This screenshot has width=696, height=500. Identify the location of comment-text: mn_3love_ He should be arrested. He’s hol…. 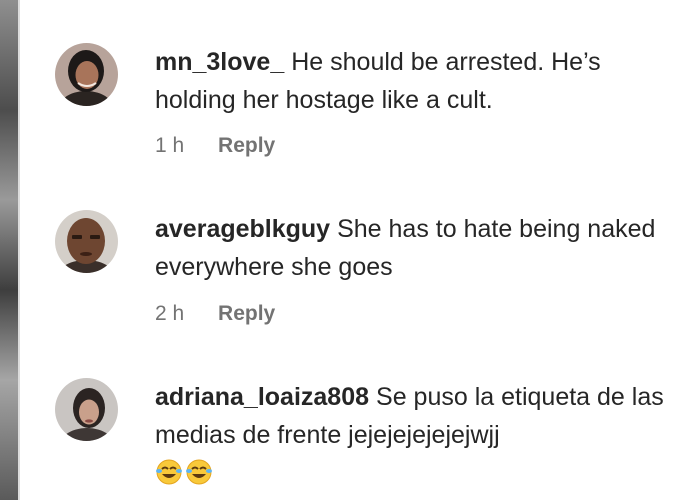
(415, 81).